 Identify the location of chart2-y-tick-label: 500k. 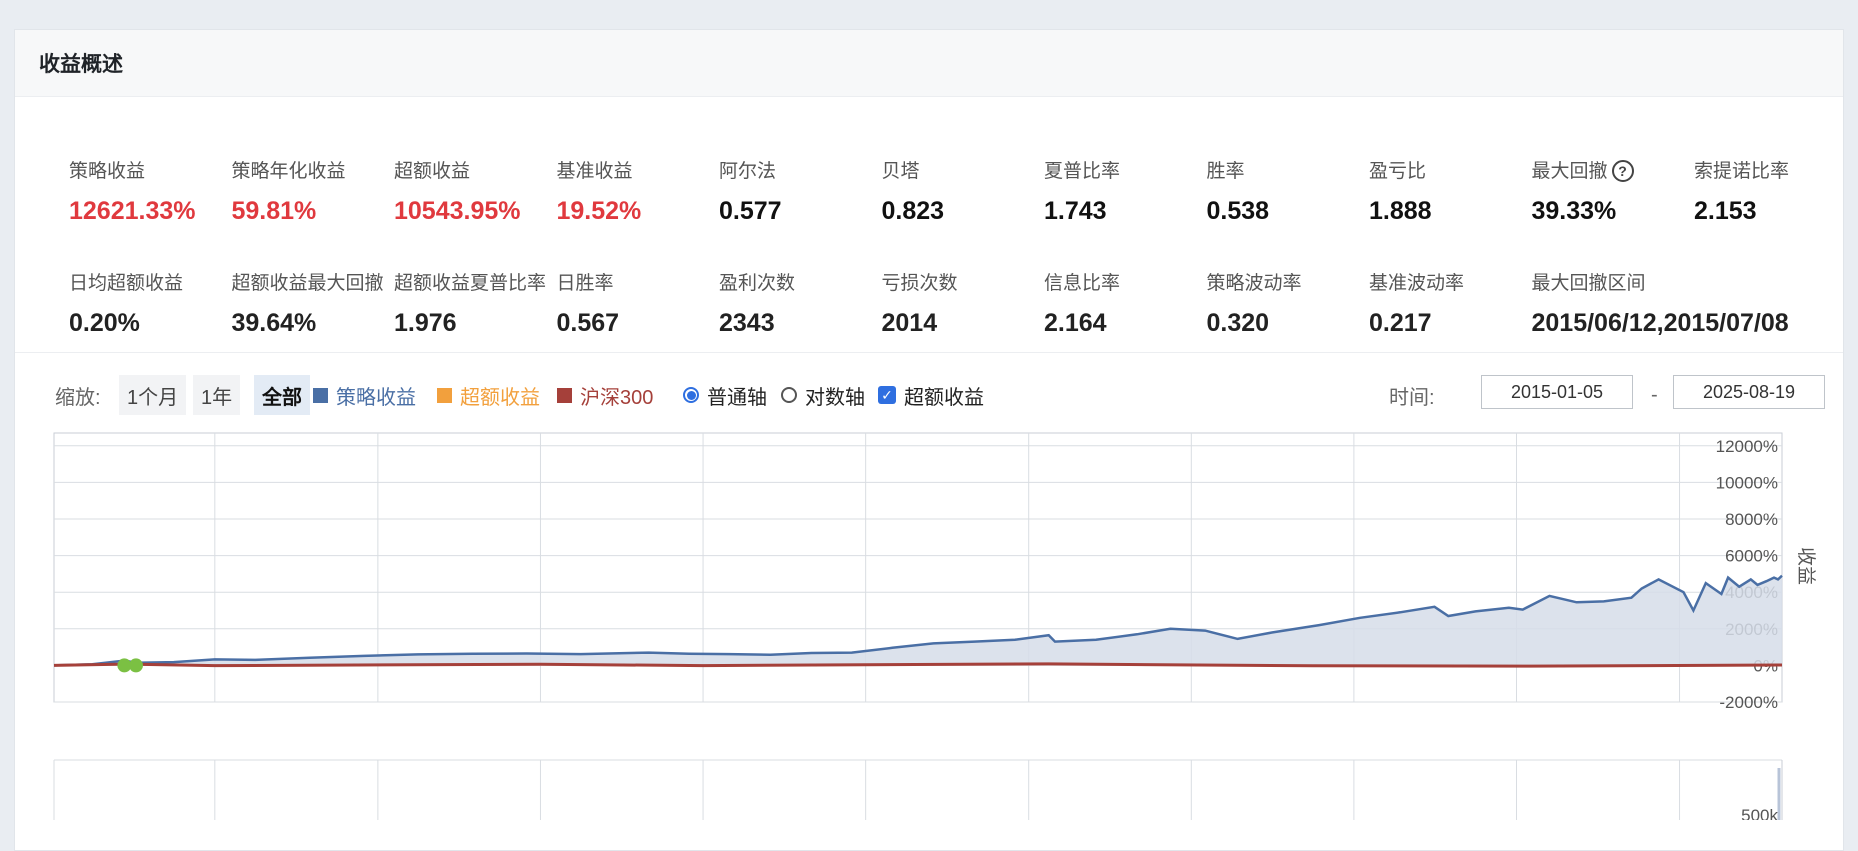
(1759, 813).